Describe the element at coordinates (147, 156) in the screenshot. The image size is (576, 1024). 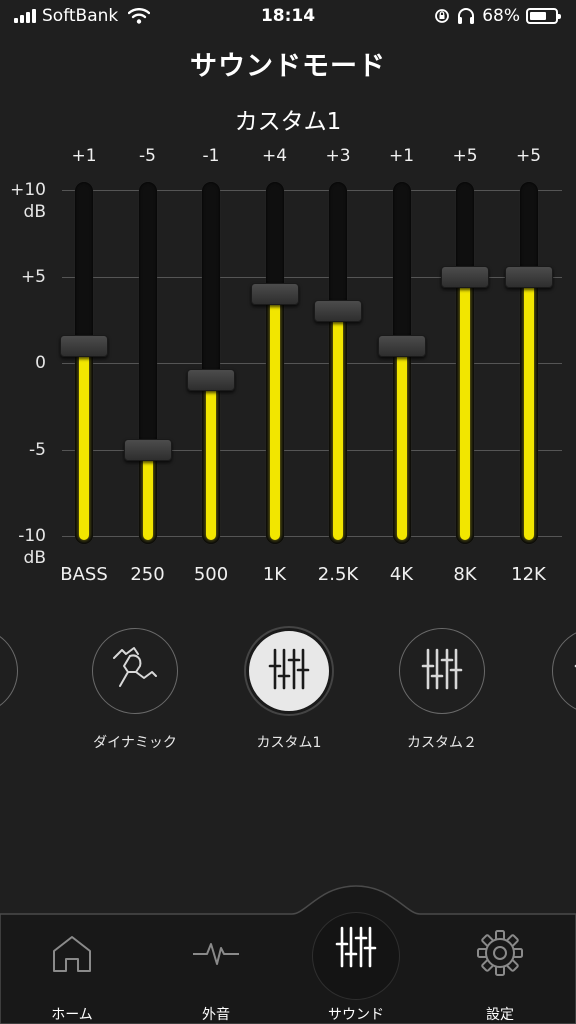
I see `band-gain-value: -5` at that location.